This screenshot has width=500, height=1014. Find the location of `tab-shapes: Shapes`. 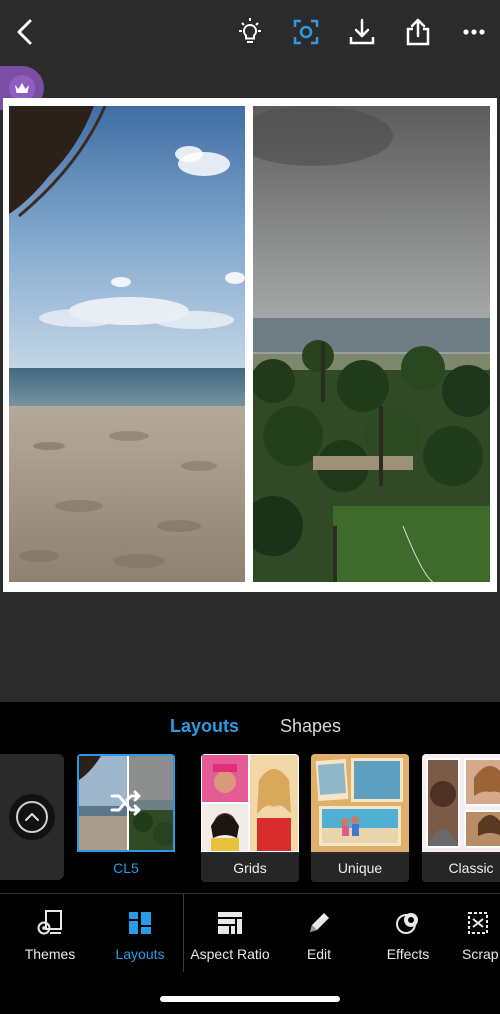

tab-shapes: Shapes is located at coordinates (310, 726).